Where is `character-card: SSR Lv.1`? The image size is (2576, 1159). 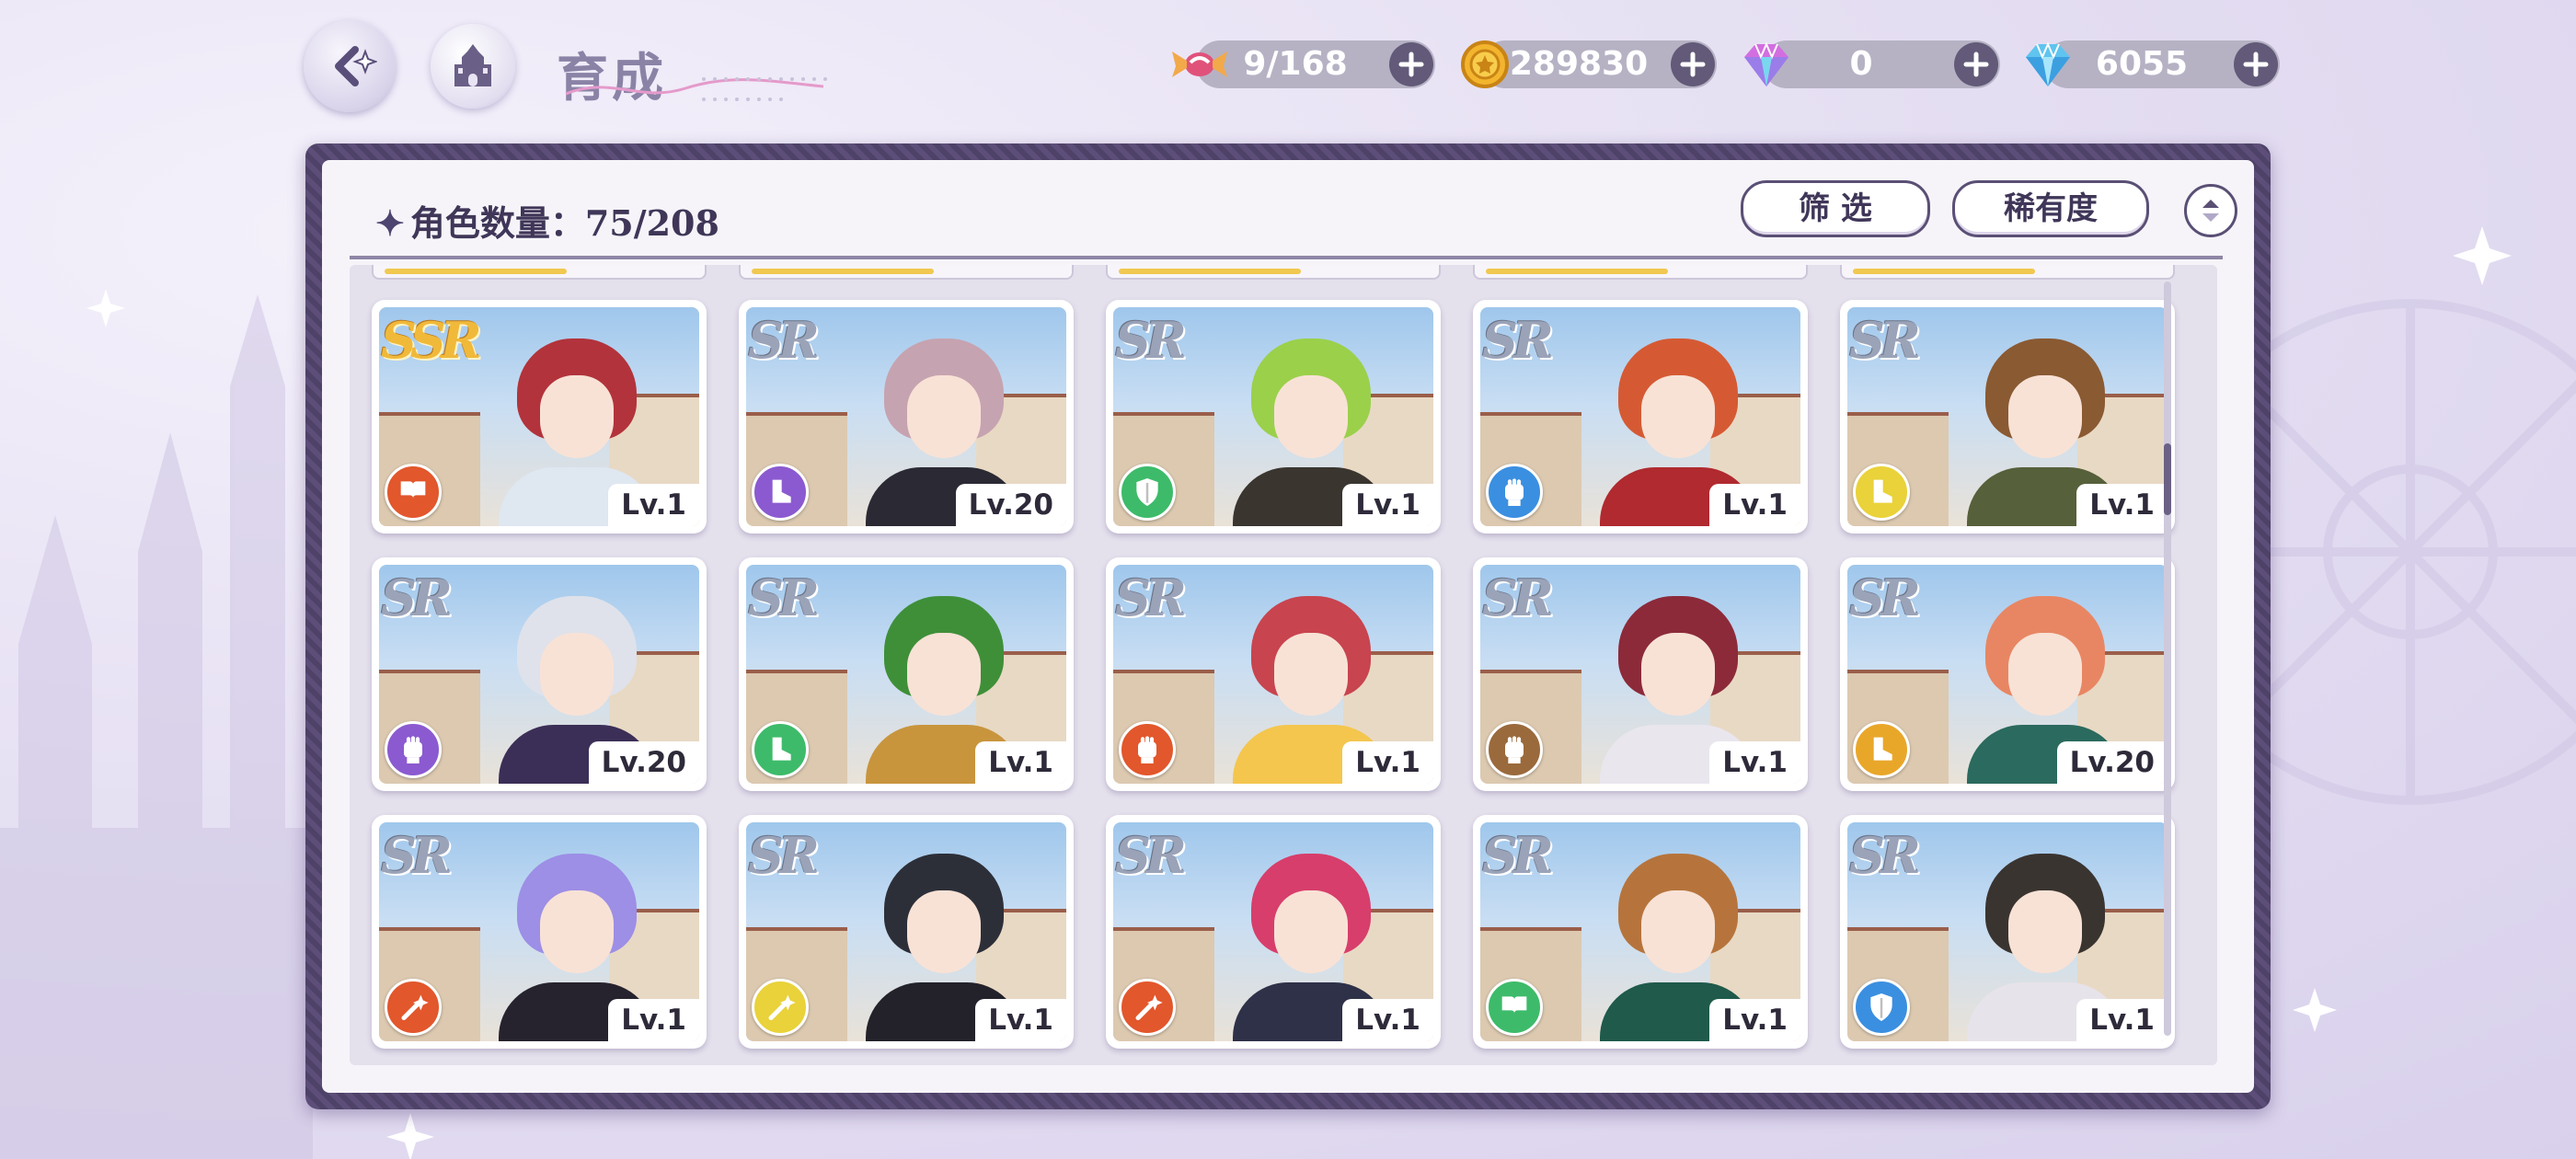
character-card: SSR Lv.1 is located at coordinates (539, 417).